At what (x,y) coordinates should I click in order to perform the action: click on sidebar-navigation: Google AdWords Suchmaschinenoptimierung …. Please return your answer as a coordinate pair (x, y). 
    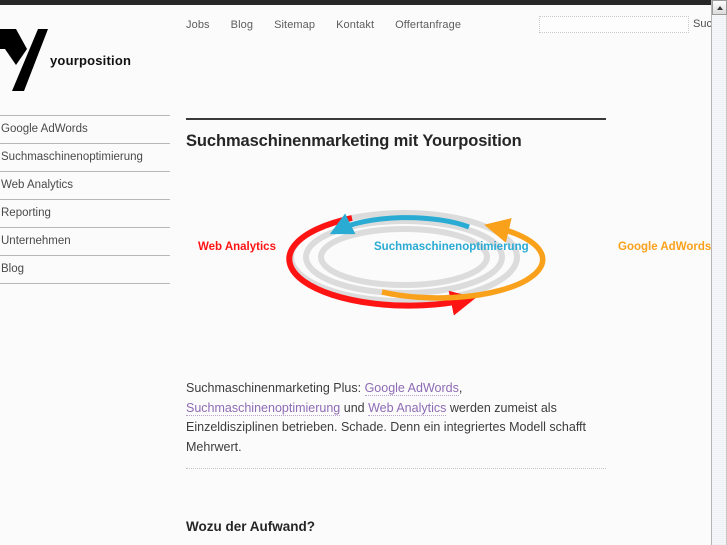
    Looking at the image, I should click on (85, 199).